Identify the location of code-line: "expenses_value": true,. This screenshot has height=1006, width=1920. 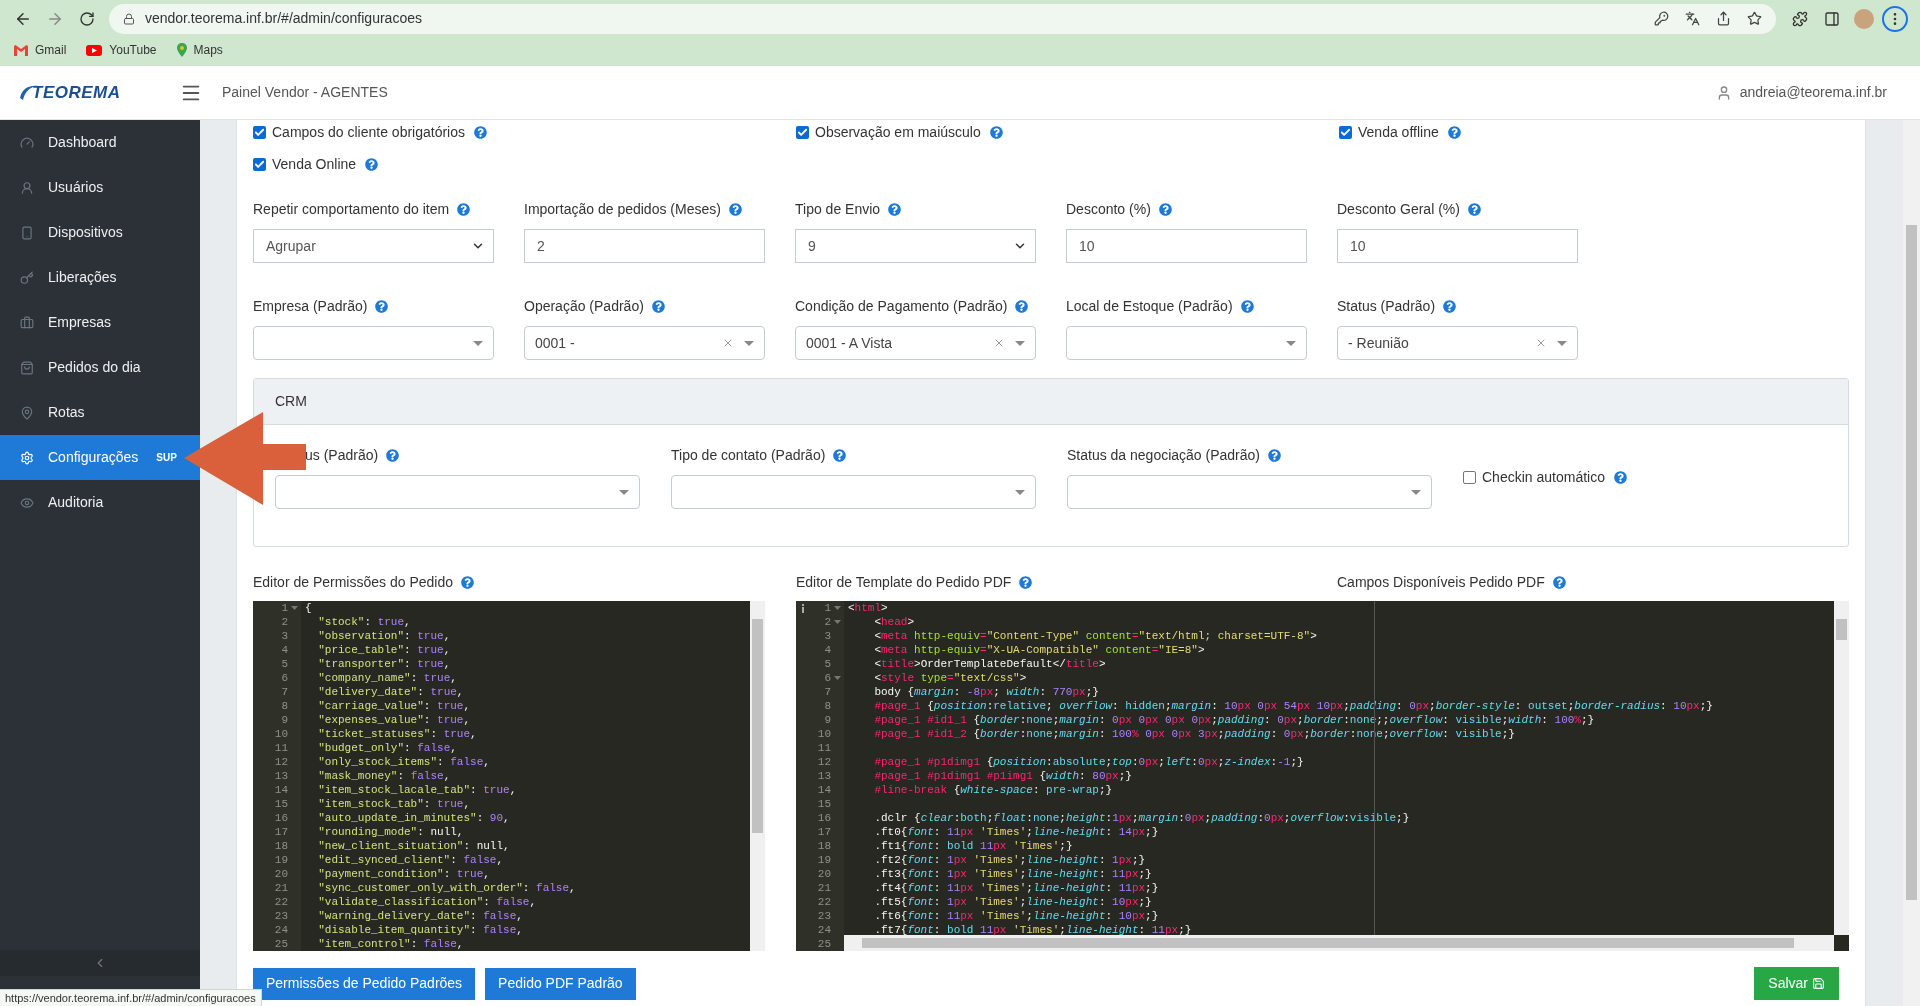
(394, 720).